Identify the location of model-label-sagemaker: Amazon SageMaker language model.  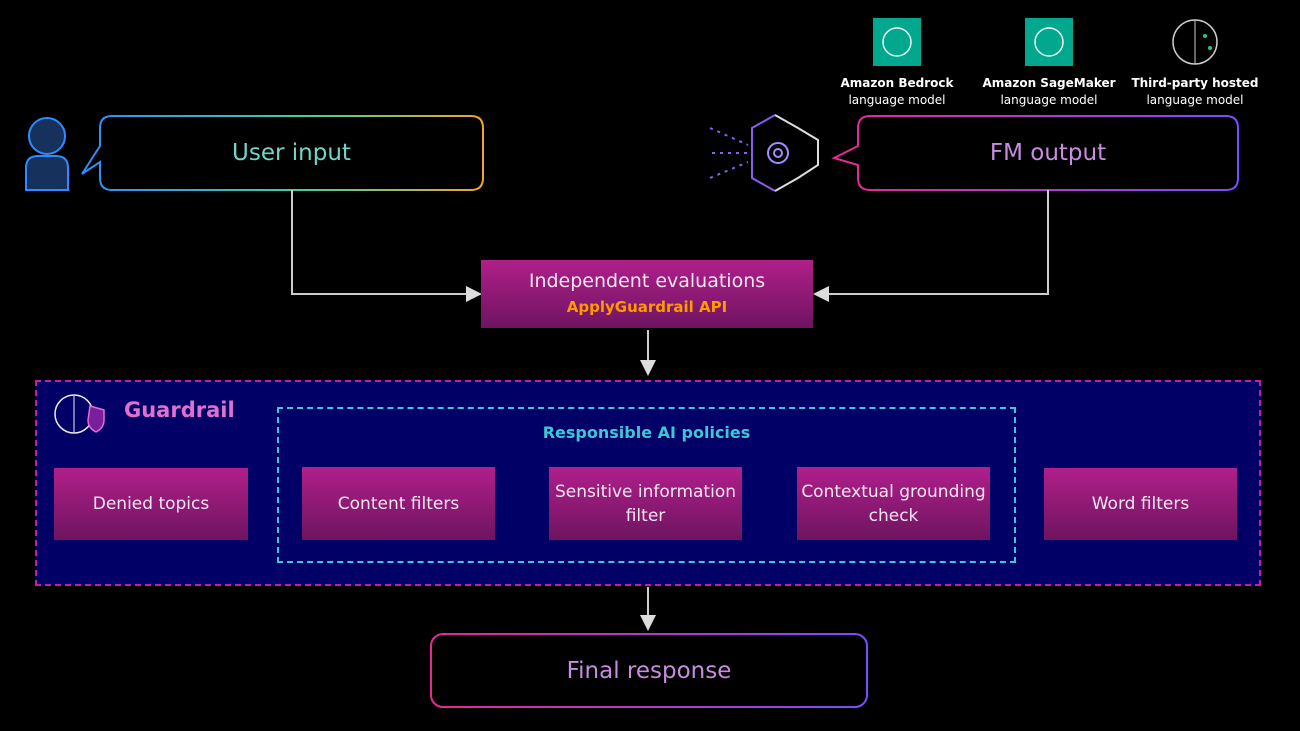
(1049, 92).